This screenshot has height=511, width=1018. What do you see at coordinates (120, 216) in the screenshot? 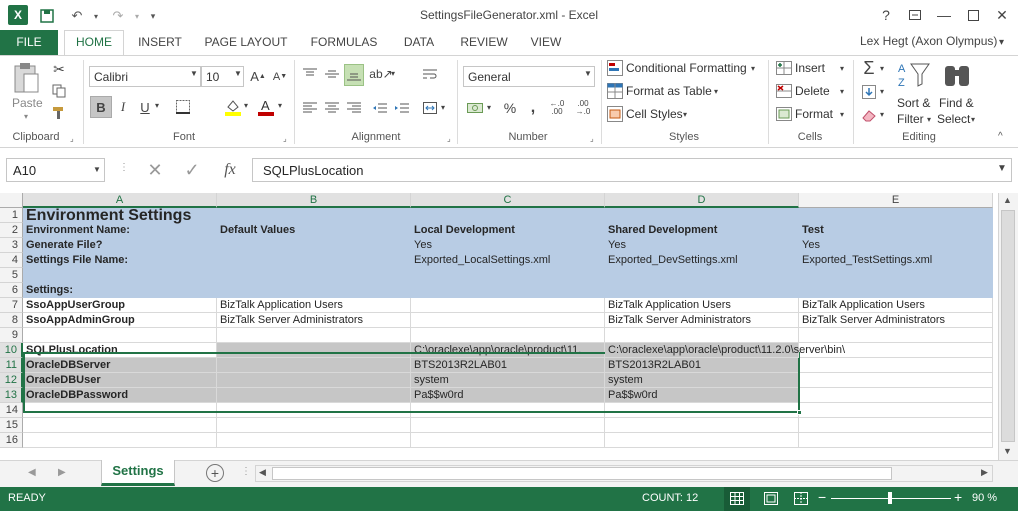
I see `cell-a1: Environment Settings` at bounding box center [120, 216].